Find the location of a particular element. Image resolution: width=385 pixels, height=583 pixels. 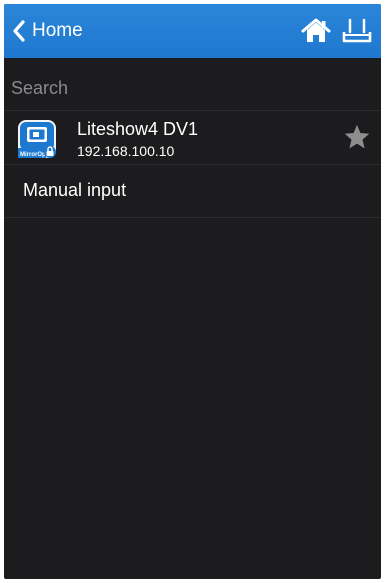

chevron-left-icon is located at coordinates (19, 31).